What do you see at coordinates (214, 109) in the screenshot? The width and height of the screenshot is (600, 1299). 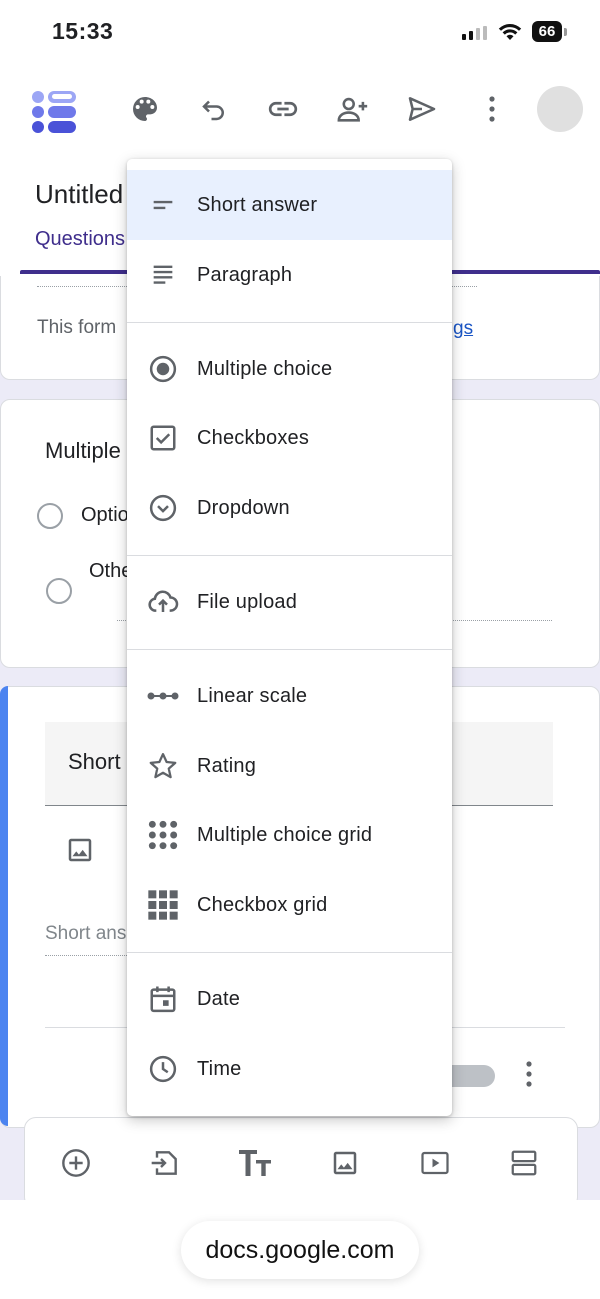 I see `undo-icon` at bounding box center [214, 109].